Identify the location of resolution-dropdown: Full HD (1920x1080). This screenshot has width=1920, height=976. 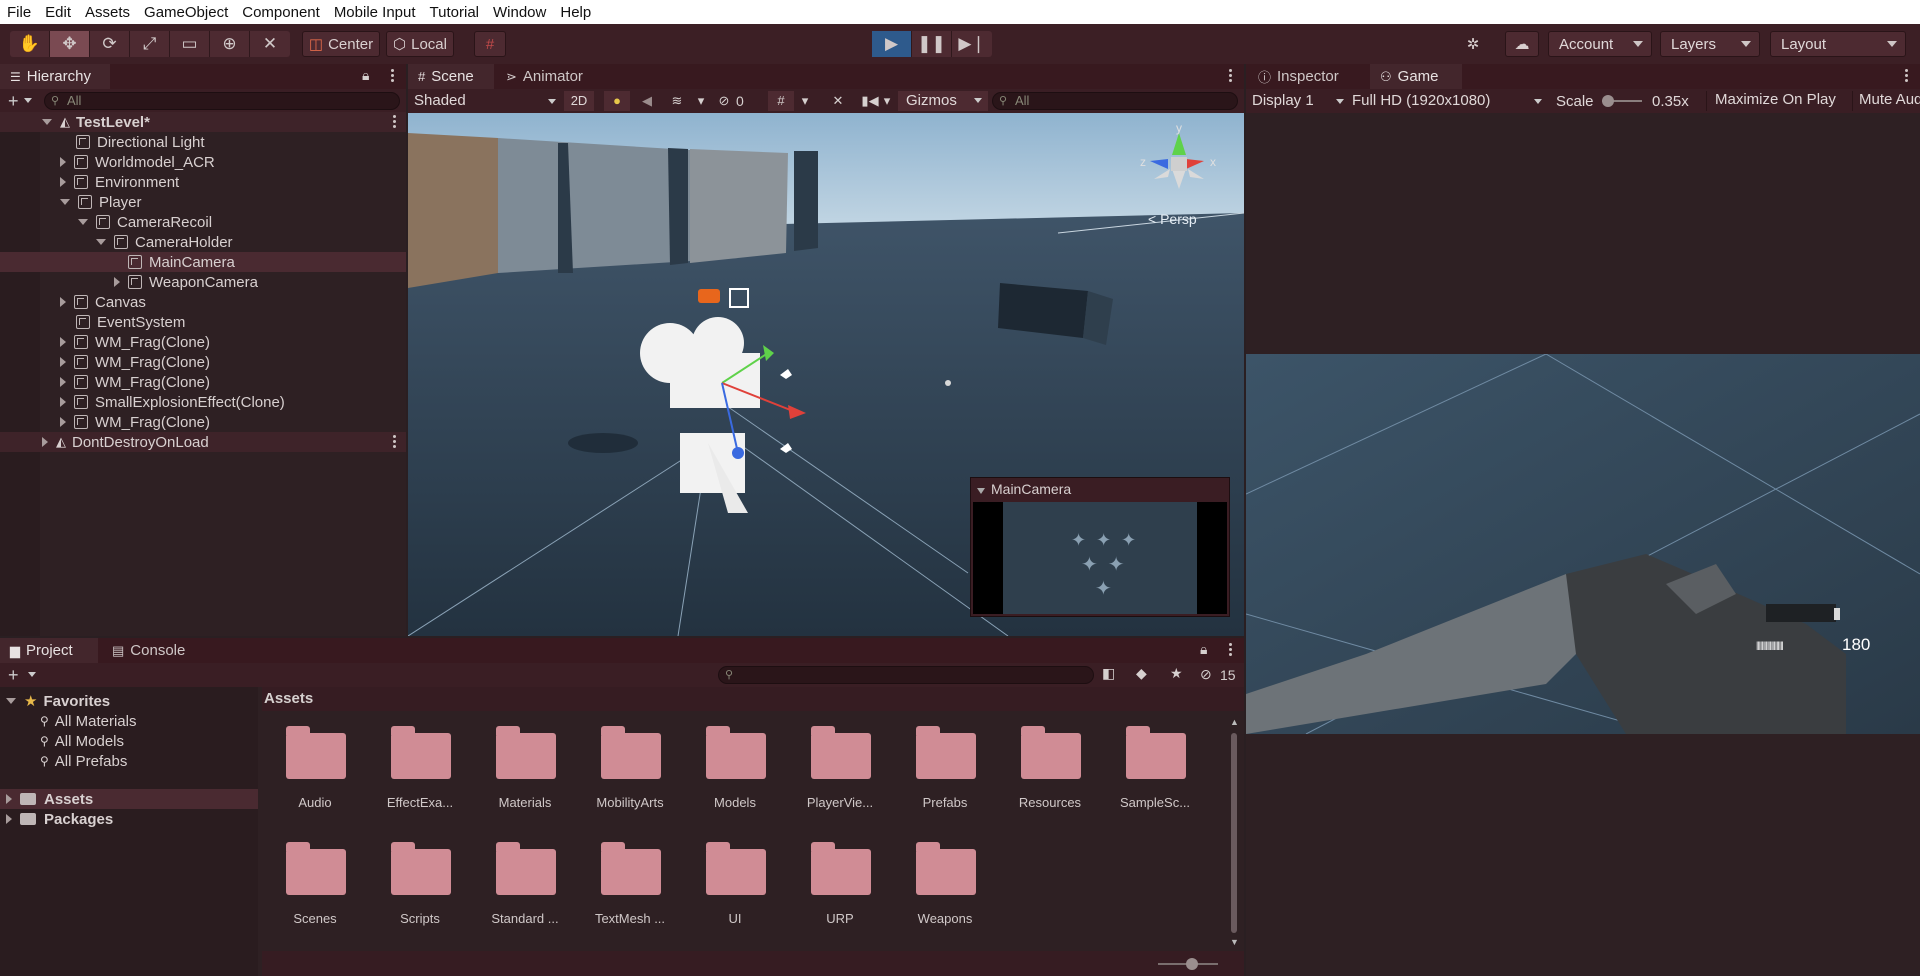
(1449, 100).